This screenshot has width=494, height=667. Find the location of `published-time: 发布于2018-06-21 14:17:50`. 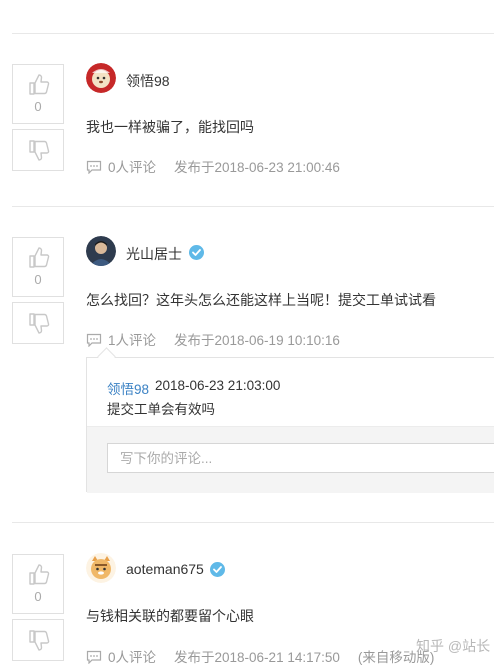

published-time: 发布于2018-06-21 14:17:50 is located at coordinates (257, 657).